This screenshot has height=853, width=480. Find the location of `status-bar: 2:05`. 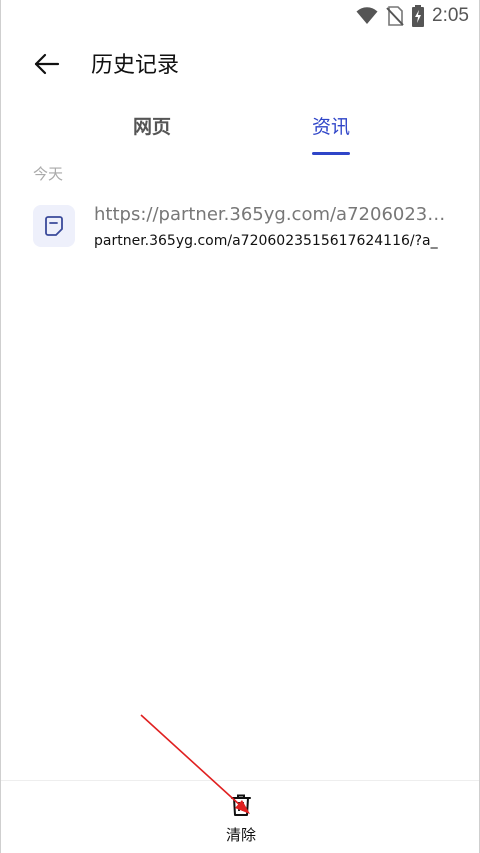

status-bar: 2:05 is located at coordinates (240, 16).